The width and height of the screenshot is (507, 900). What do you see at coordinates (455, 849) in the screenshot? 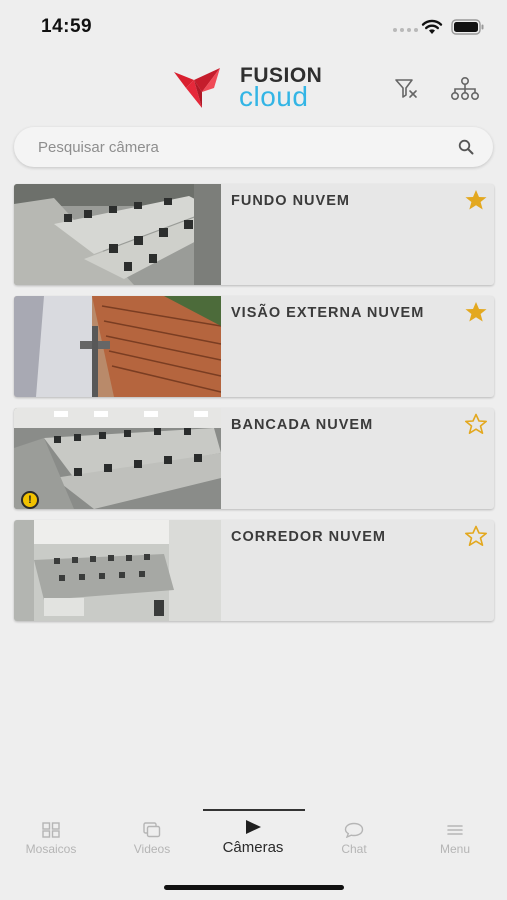
I see `tab-label: Menu` at bounding box center [455, 849].